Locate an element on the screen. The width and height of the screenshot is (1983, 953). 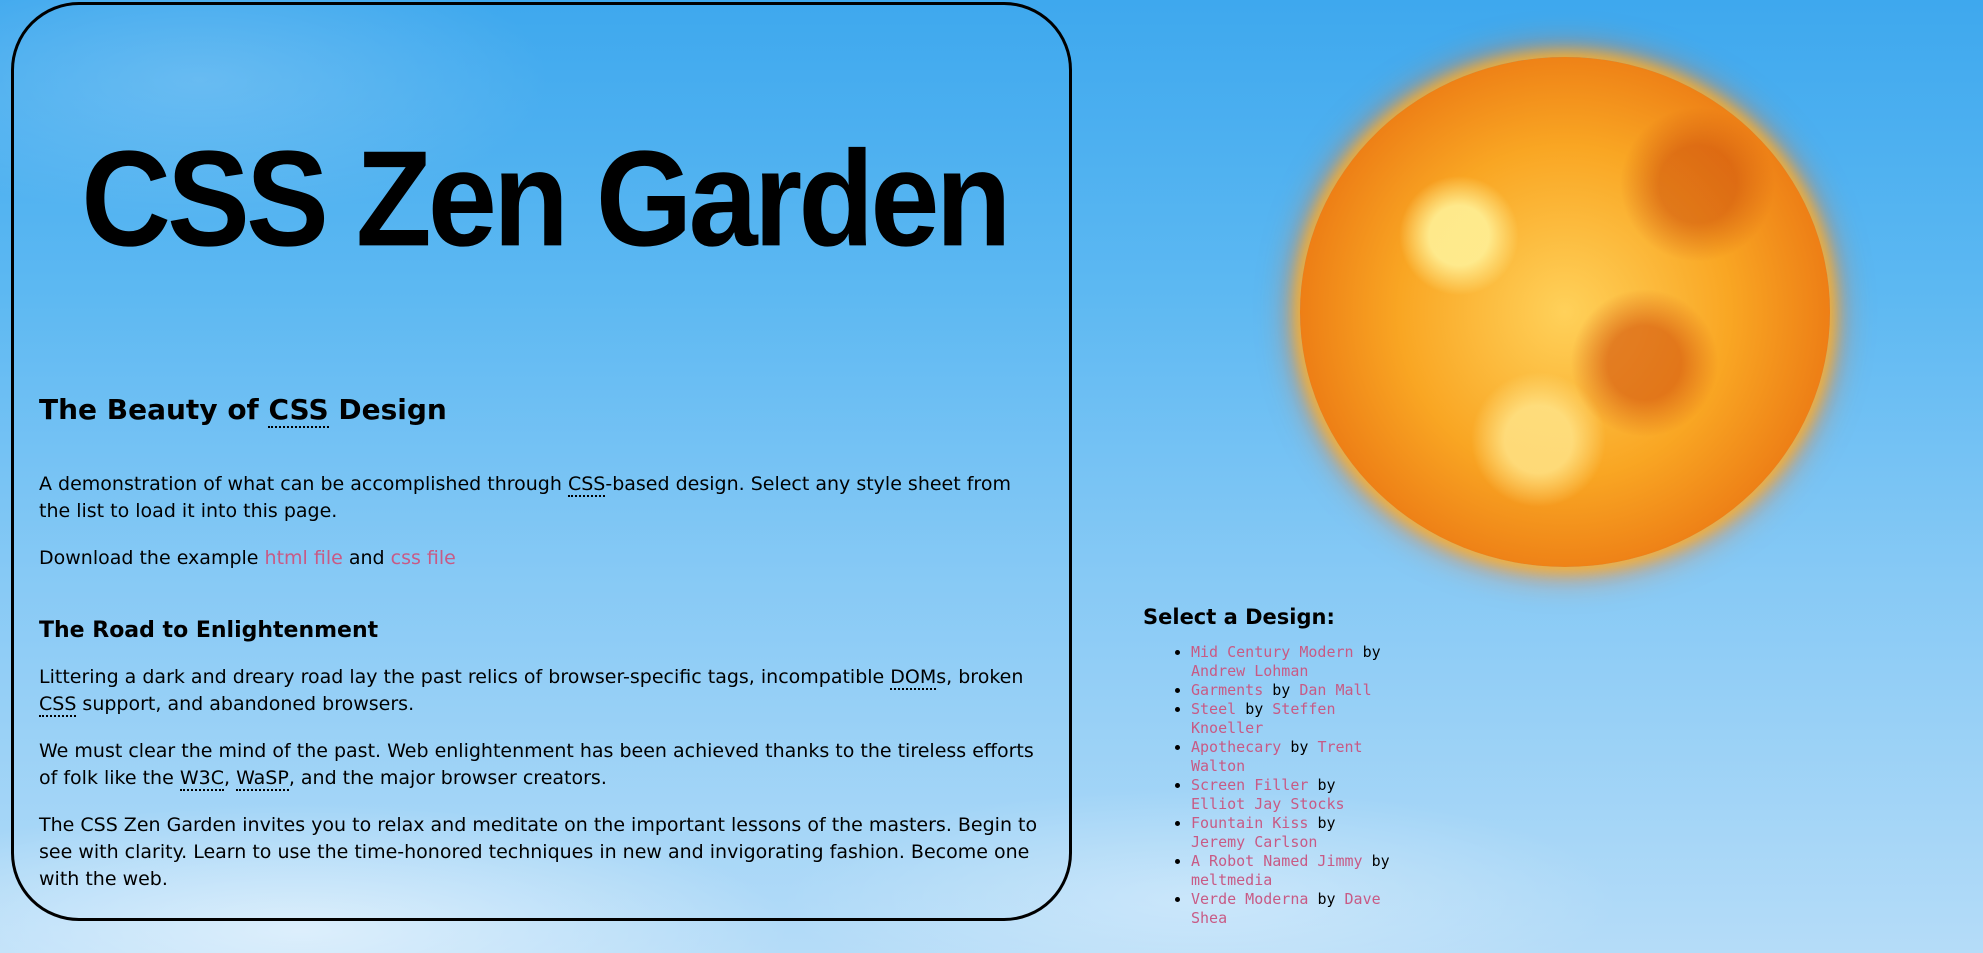
sun-illustration is located at coordinates (1565, 312).